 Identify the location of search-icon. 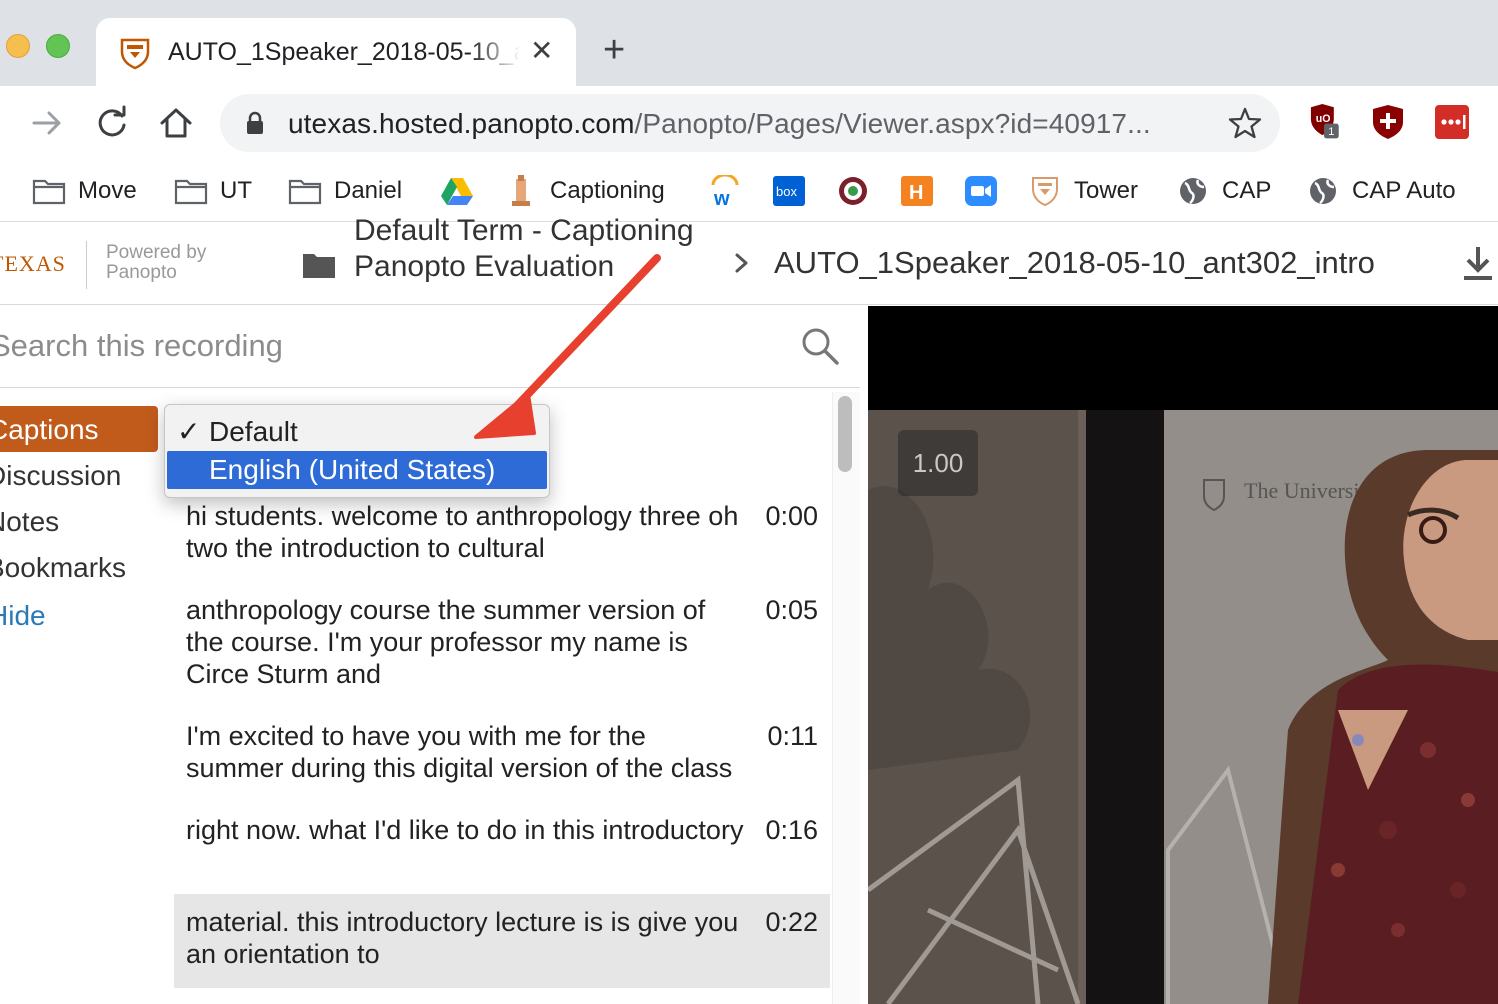
(820, 346).